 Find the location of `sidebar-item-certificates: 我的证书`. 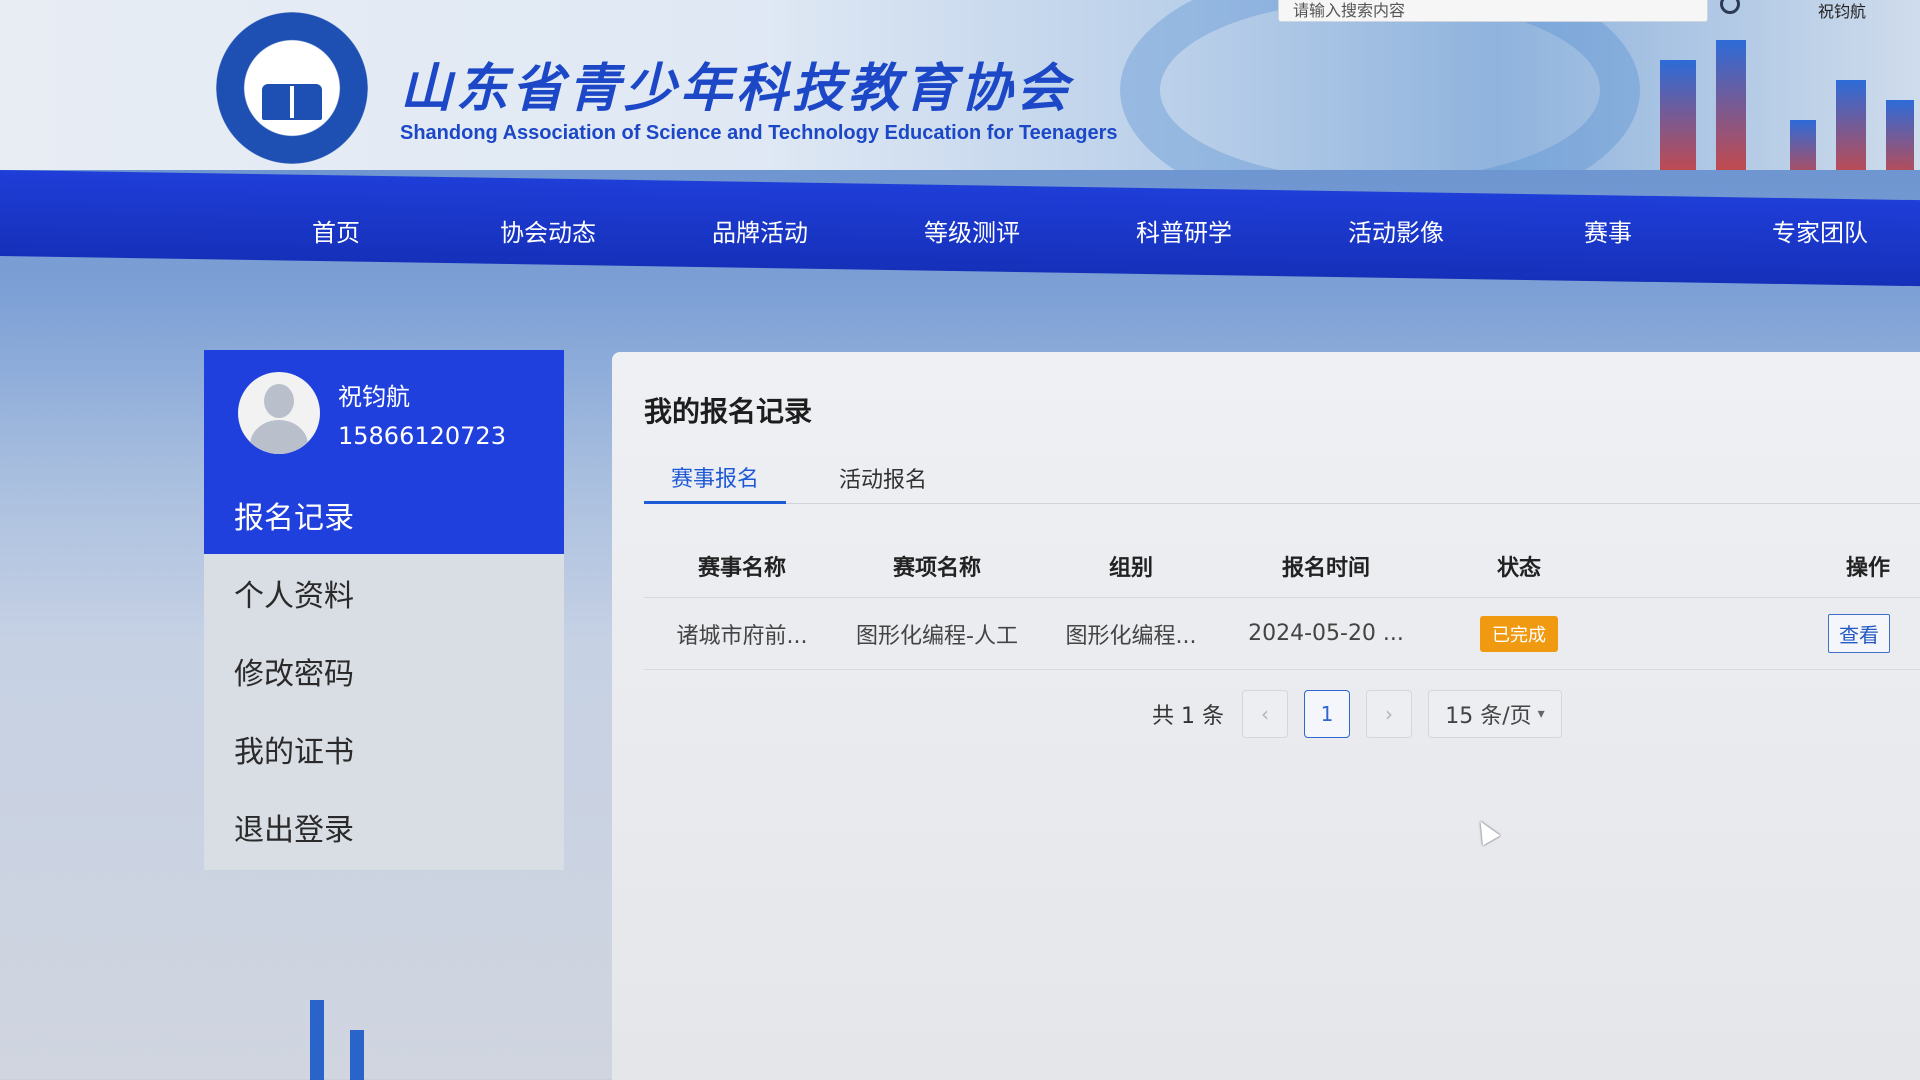

sidebar-item-certificates: 我的证书 is located at coordinates (384, 749).